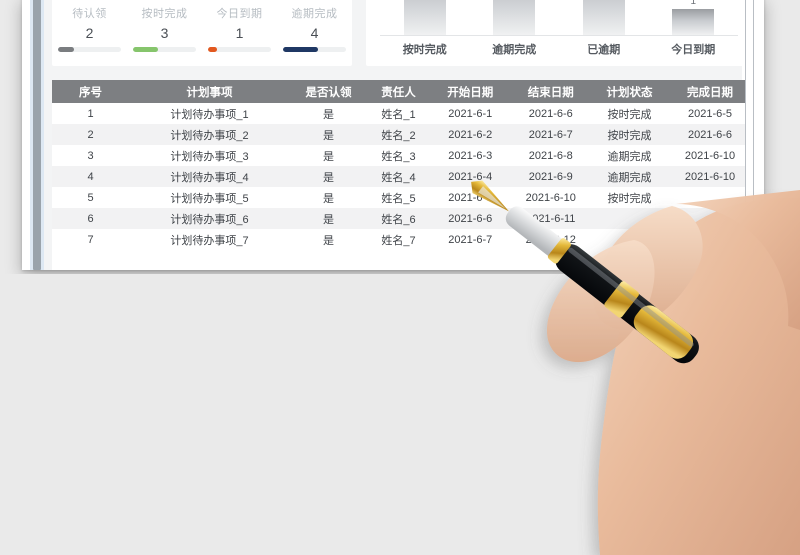  I want to click on table-cell-3: 姓名_3, so click(398, 155).